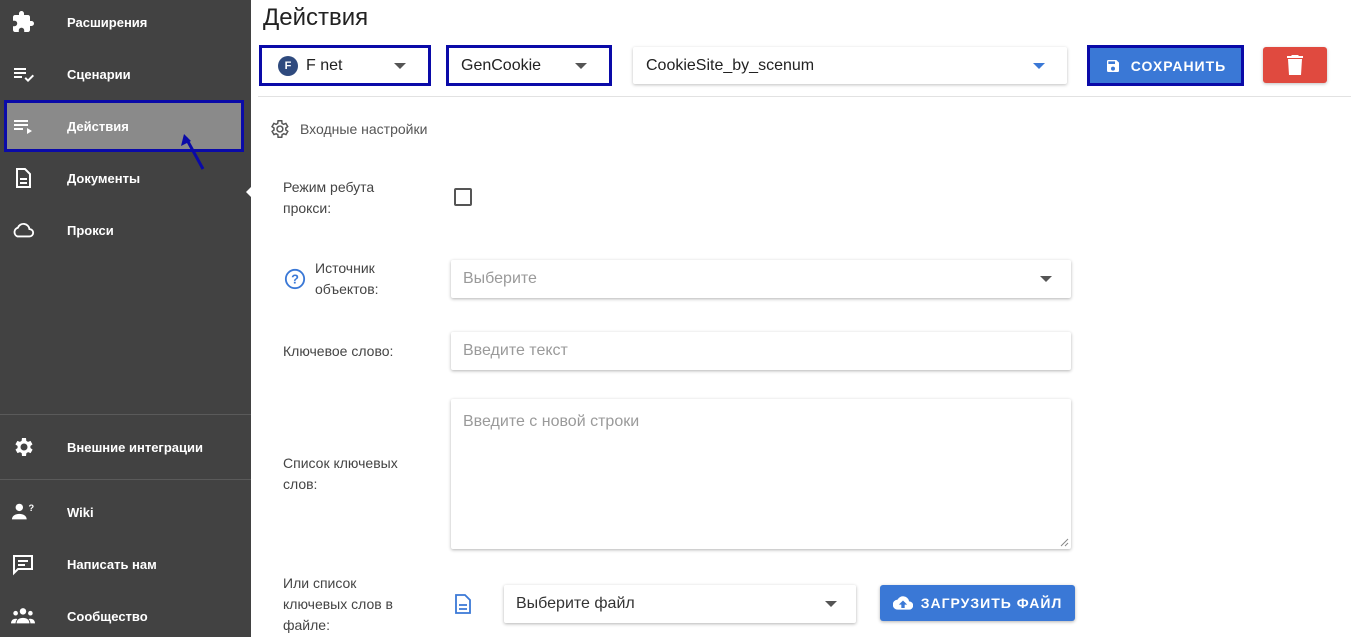 The width and height of the screenshot is (1364, 642). I want to click on keyword-list-textarea: Введите с новой строки, so click(761, 474).